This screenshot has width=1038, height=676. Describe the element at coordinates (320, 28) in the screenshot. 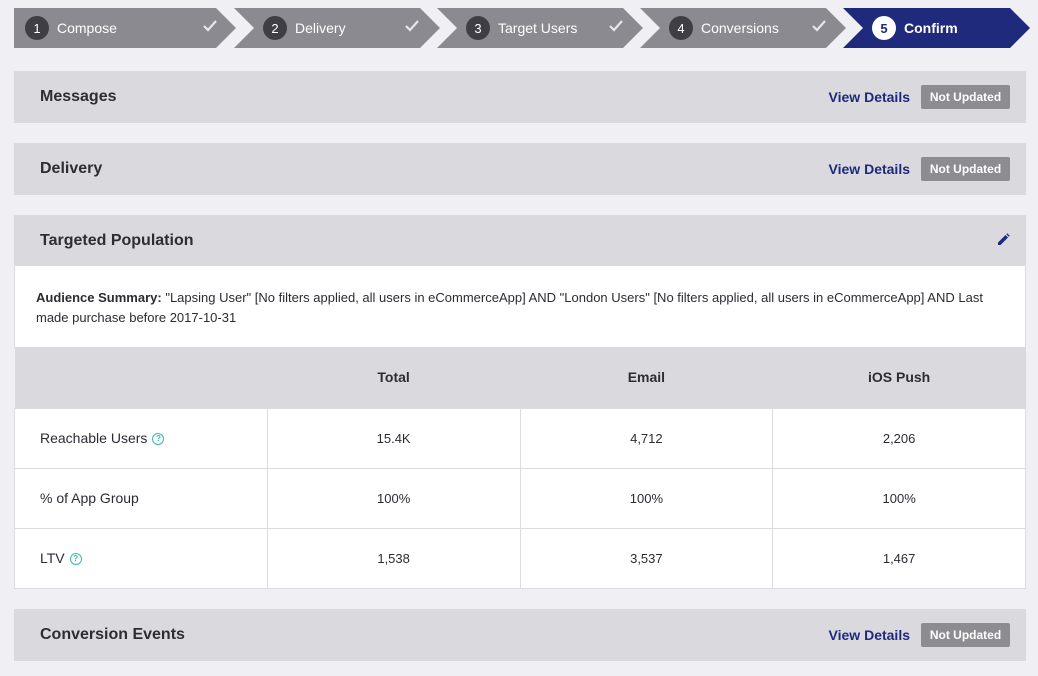

I see `step-label: Delivery` at that location.